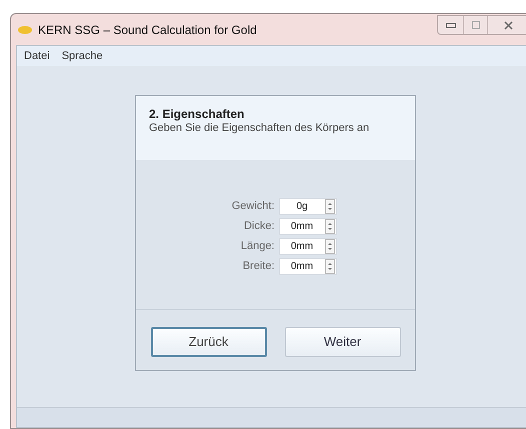  Describe the element at coordinates (252, 206) in the screenshot. I see `field-label: Gewicht:` at that location.